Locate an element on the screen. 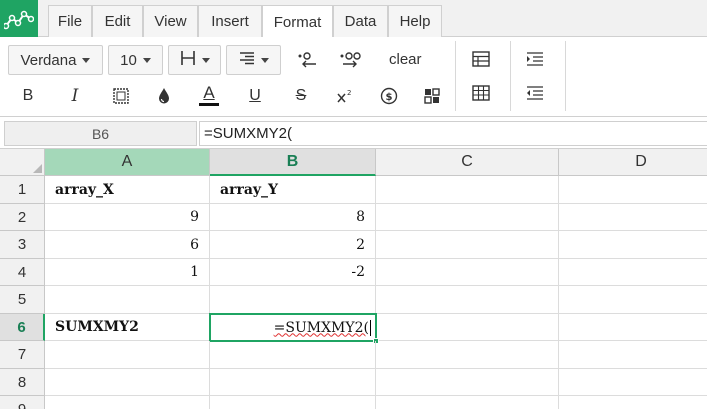 The height and width of the screenshot is (409, 707). currency-icon: $ is located at coordinates (389, 96).